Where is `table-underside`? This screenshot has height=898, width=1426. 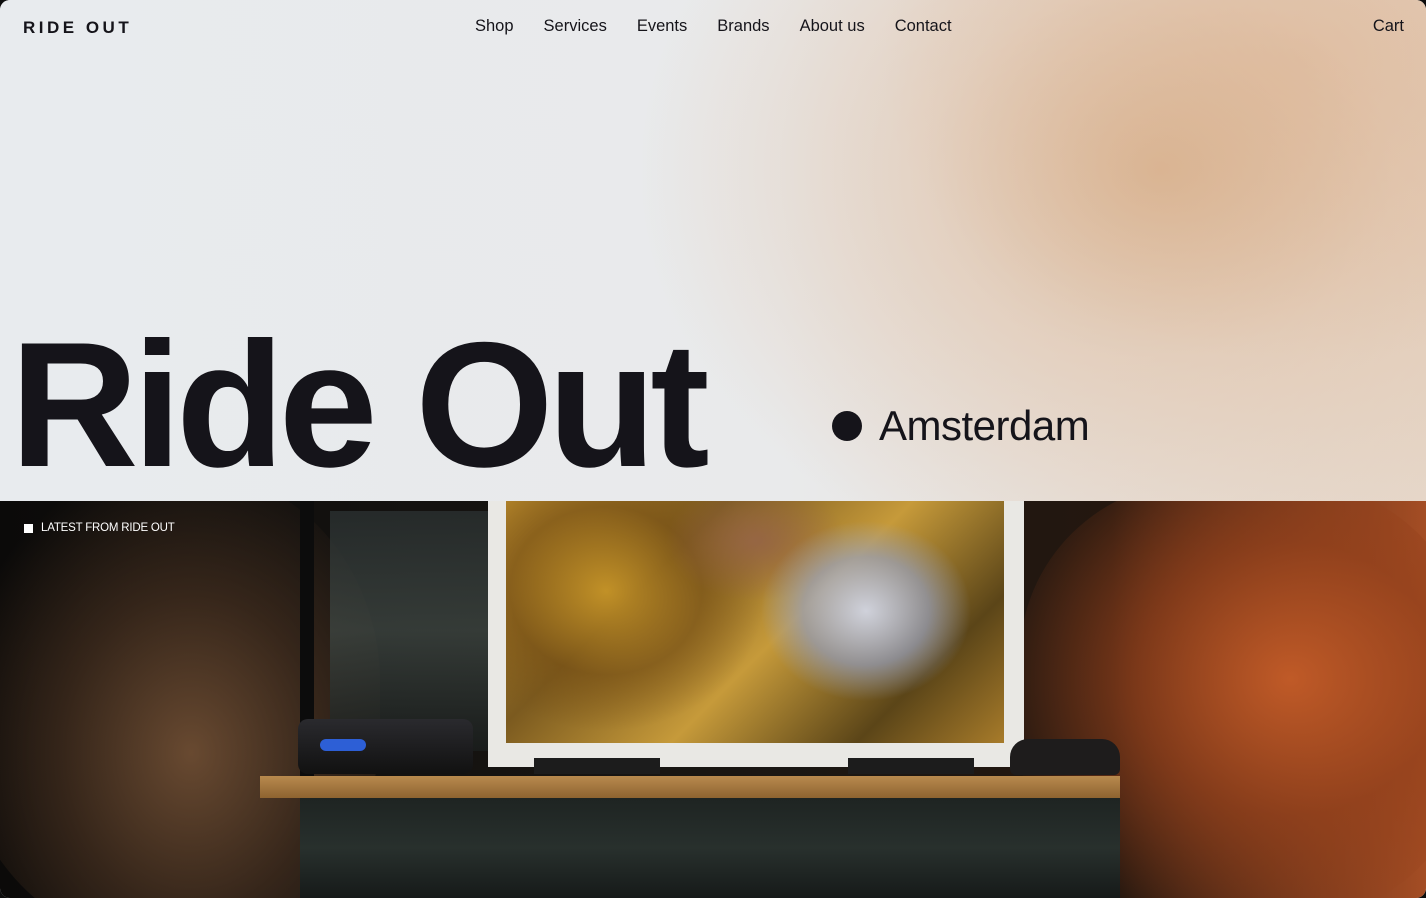
table-underside is located at coordinates (710, 848).